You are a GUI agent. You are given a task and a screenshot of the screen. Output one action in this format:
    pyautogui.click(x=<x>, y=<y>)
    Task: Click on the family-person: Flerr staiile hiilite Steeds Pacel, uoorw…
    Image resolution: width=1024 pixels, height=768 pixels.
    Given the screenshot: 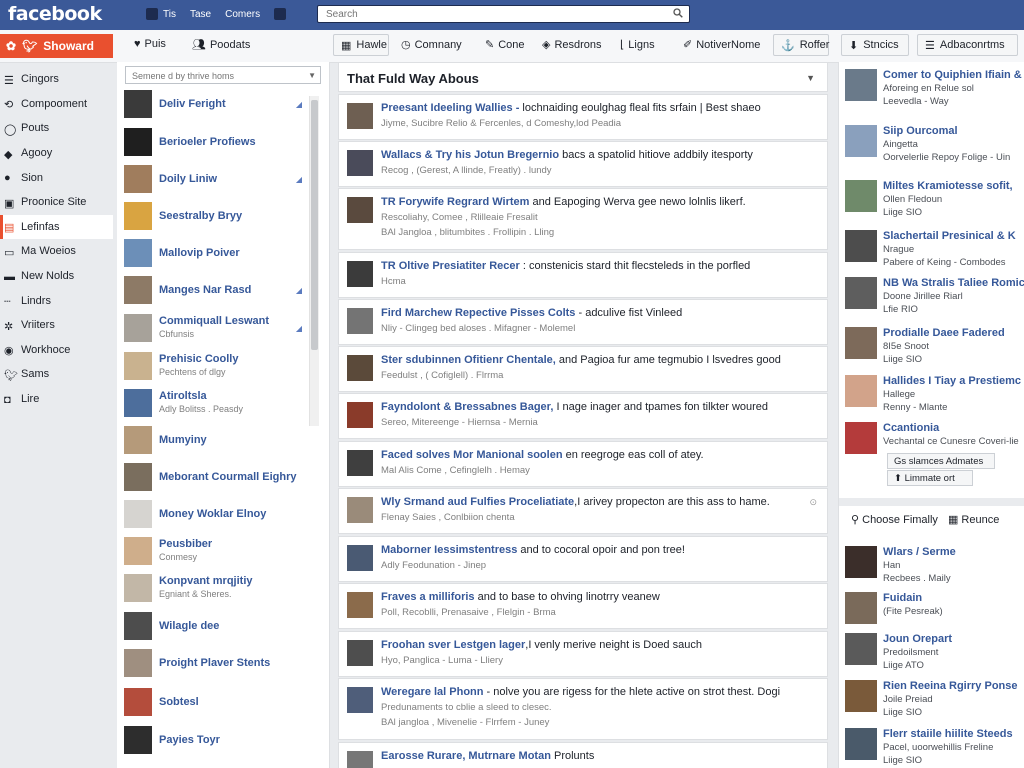 What is the action you would take?
    pyautogui.click(x=934, y=748)
    